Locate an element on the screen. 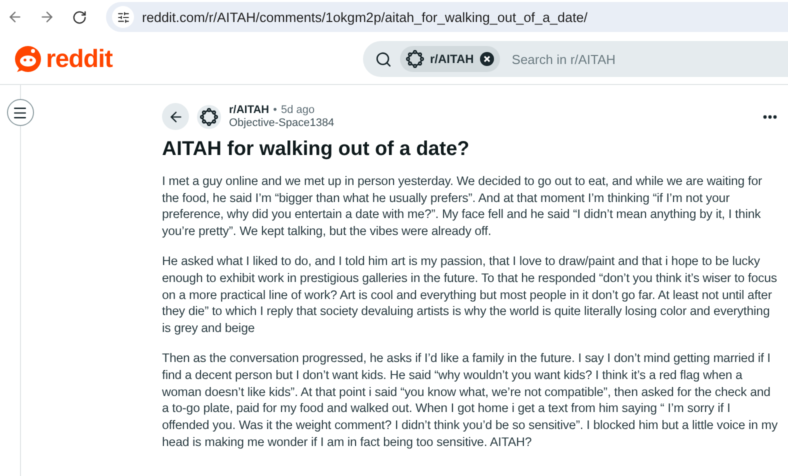  post-paragraph: He asked what I liked to do, and I told him art is my passion, that I love to draw/paint and that i hope to be lucky enough to exhibit work in prestigious galleries in the future. To that he responded “don’t you think it’s wiser to focus on a more practical line of work? Art is cool and everything but most people in it don’t go far. At least not until after they die” to which I reply that society devaluing artists is why the world is quite literally losing color and everything is grey and beige is located at coordinates (470, 295).